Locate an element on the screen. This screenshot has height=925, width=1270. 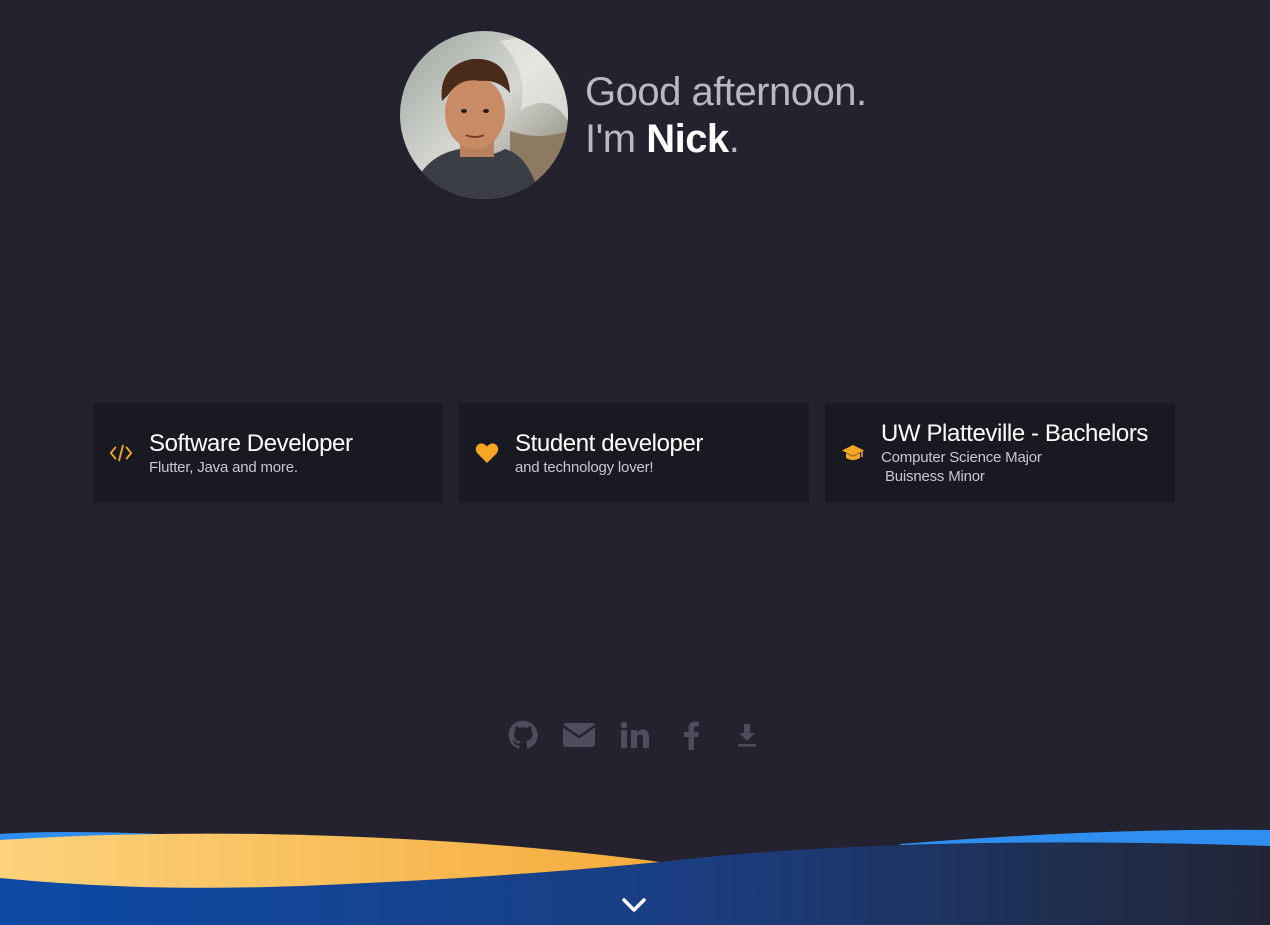
linkedin-icon is located at coordinates (635, 735).